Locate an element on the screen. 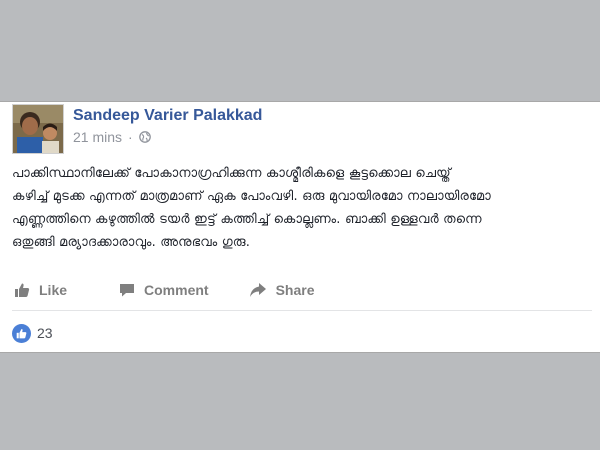  post-header: Sandeep Varier Palakkad 21 mins · is located at coordinates (302, 129).